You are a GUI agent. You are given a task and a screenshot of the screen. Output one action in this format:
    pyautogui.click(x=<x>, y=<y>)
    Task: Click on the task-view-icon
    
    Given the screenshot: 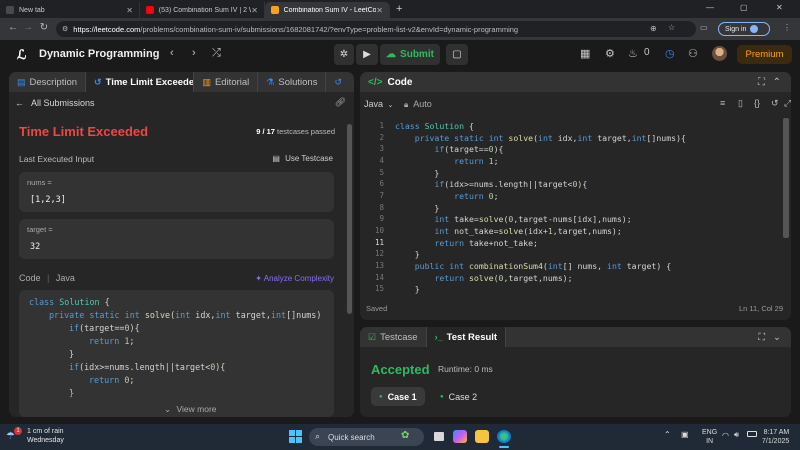 What is the action you would take?
    pyautogui.click(x=439, y=436)
    